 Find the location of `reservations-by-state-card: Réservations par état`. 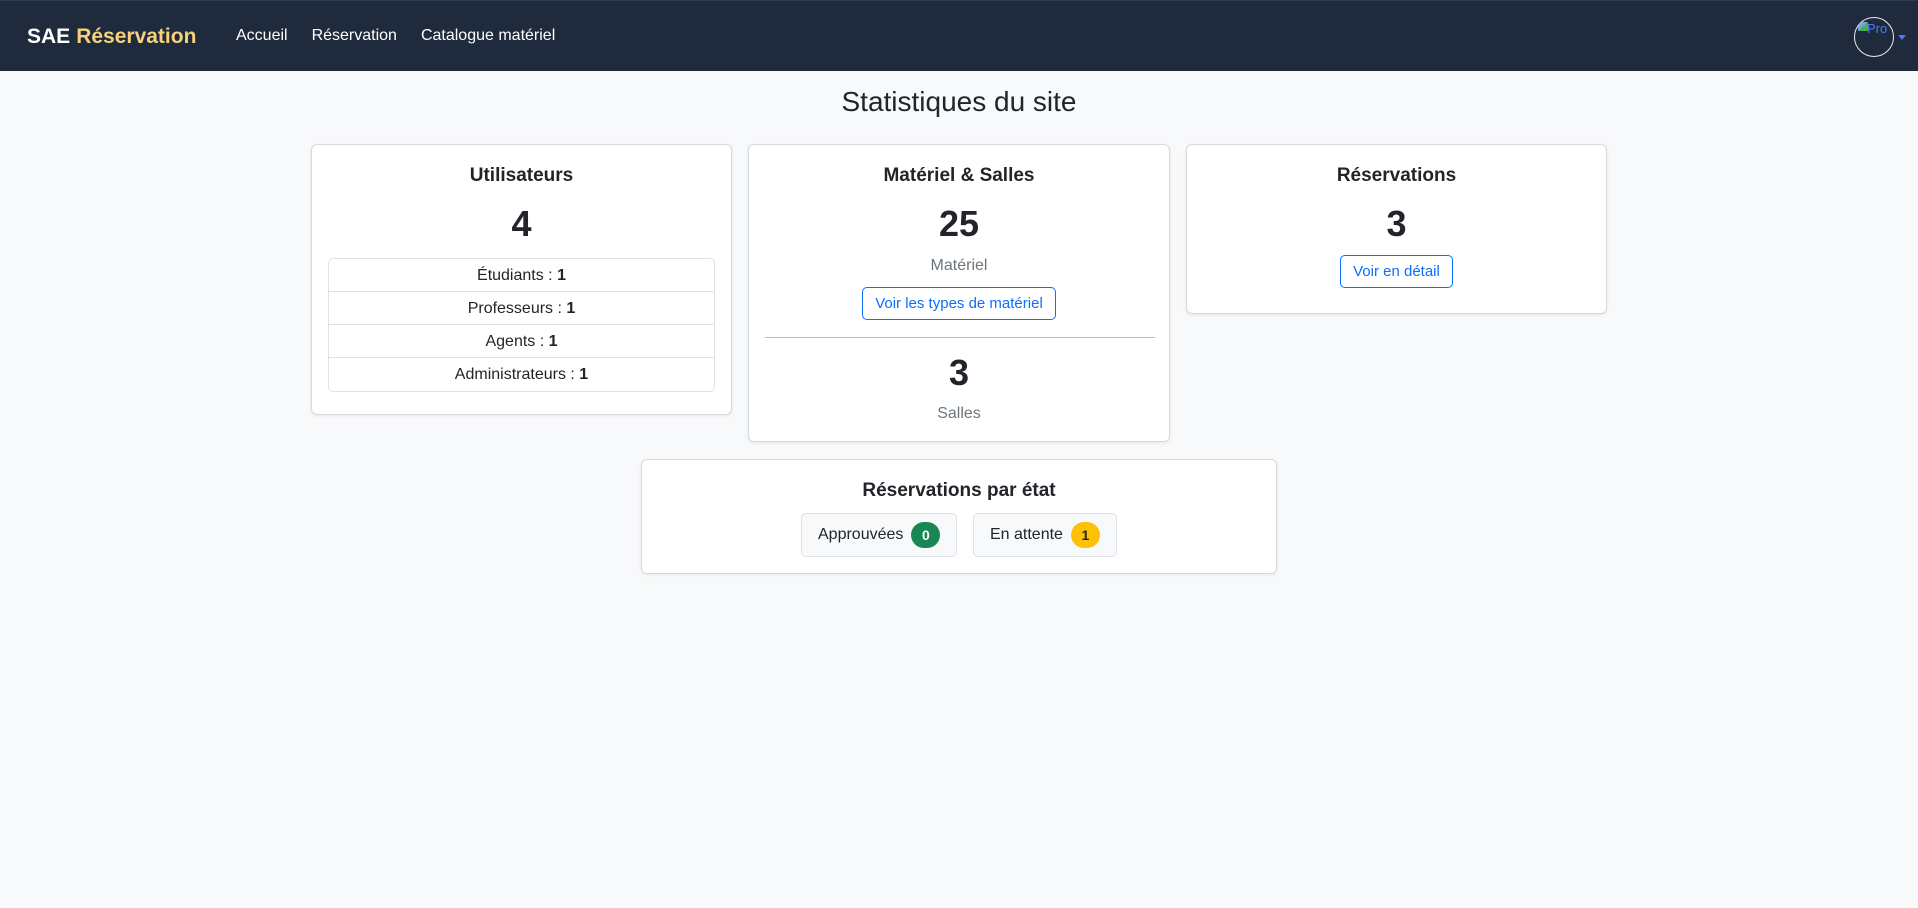

reservations-by-state-card: Réservations par état is located at coordinates (959, 516).